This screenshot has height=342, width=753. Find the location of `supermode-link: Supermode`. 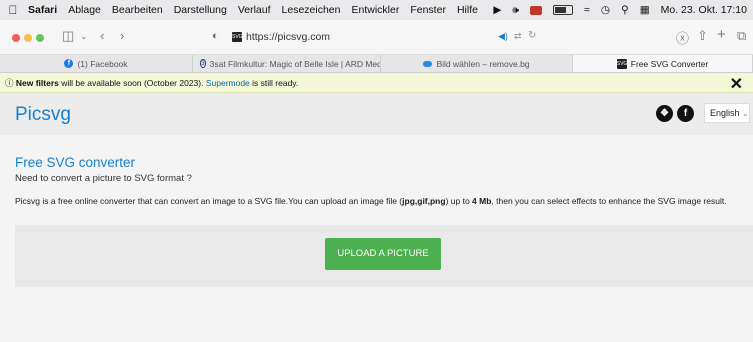

supermode-link: Supermode is located at coordinates (228, 83).